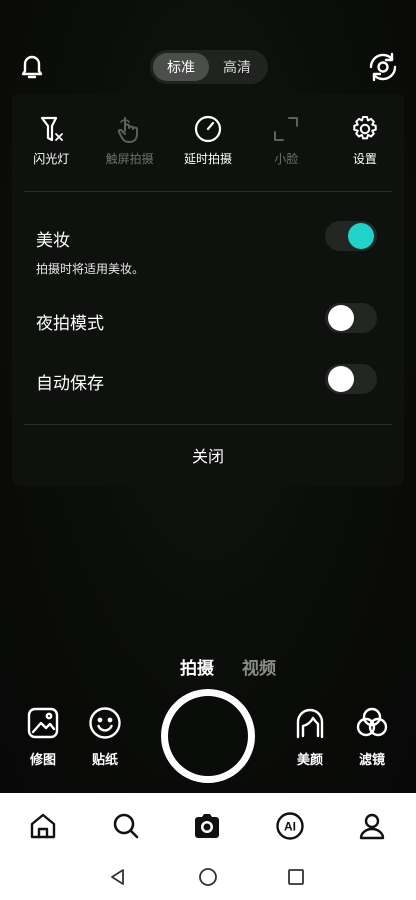 Image resolution: width=416 pixels, height=900 pixels. What do you see at coordinates (90, 269) in the screenshot?
I see `makeup-description: 拍摄时将适用美妆。` at bounding box center [90, 269].